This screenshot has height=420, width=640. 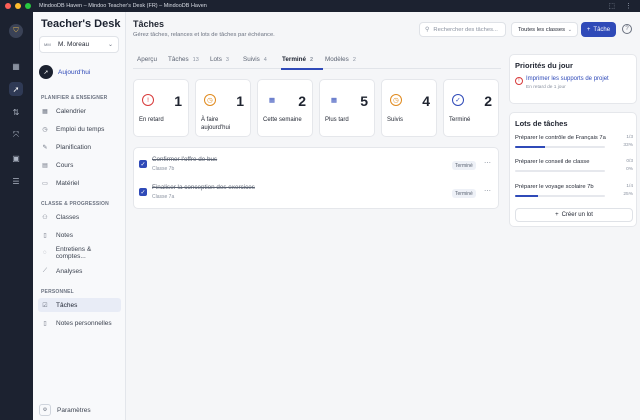 What do you see at coordinates (574, 165) in the screenshot?
I see `lot-item: Préparer le conseil de classe 0/3 0%` at bounding box center [574, 165].